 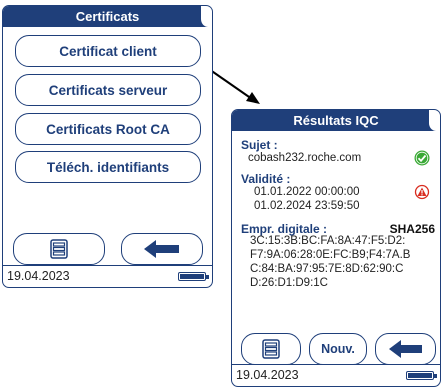 What do you see at coordinates (108, 167) in the screenshot?
I see `download-credentials-button: Téléch. identifiants` at bounding box center [108, 167].